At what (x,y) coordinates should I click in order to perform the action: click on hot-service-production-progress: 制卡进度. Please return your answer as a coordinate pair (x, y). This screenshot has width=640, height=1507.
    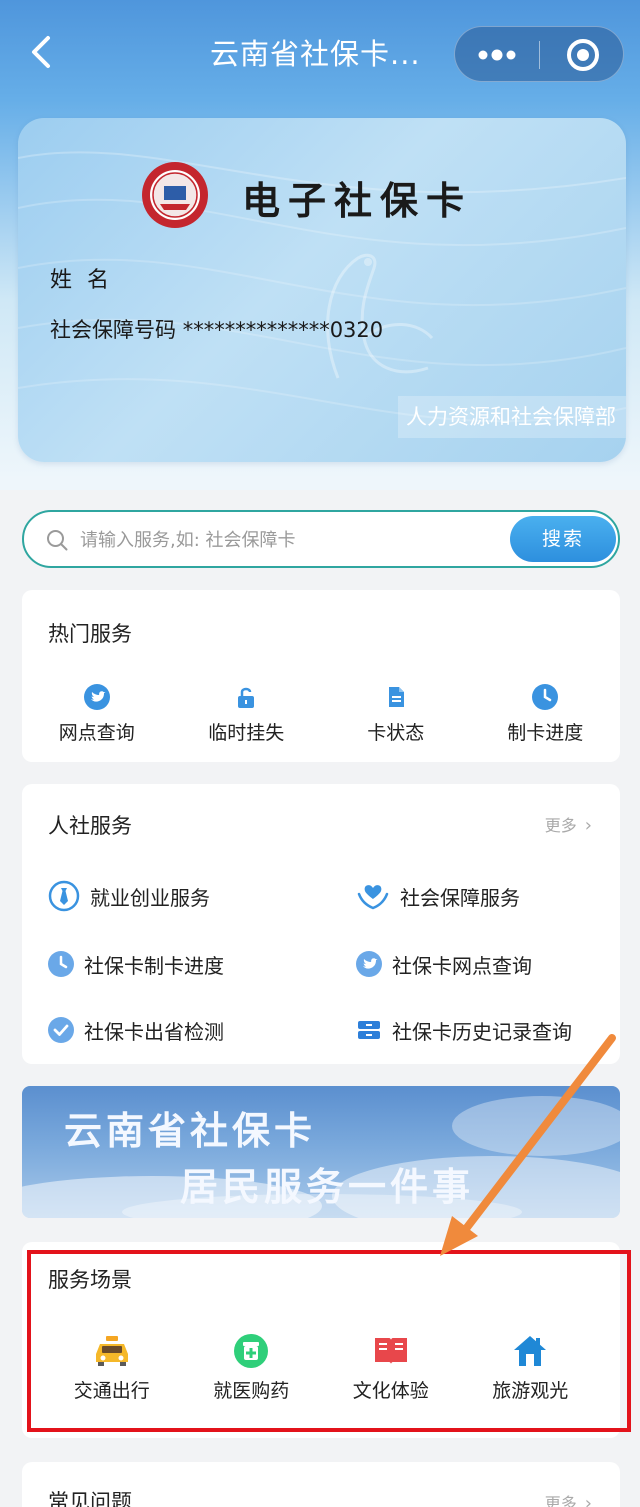
    Looking at the image, I should click on (546, 714).